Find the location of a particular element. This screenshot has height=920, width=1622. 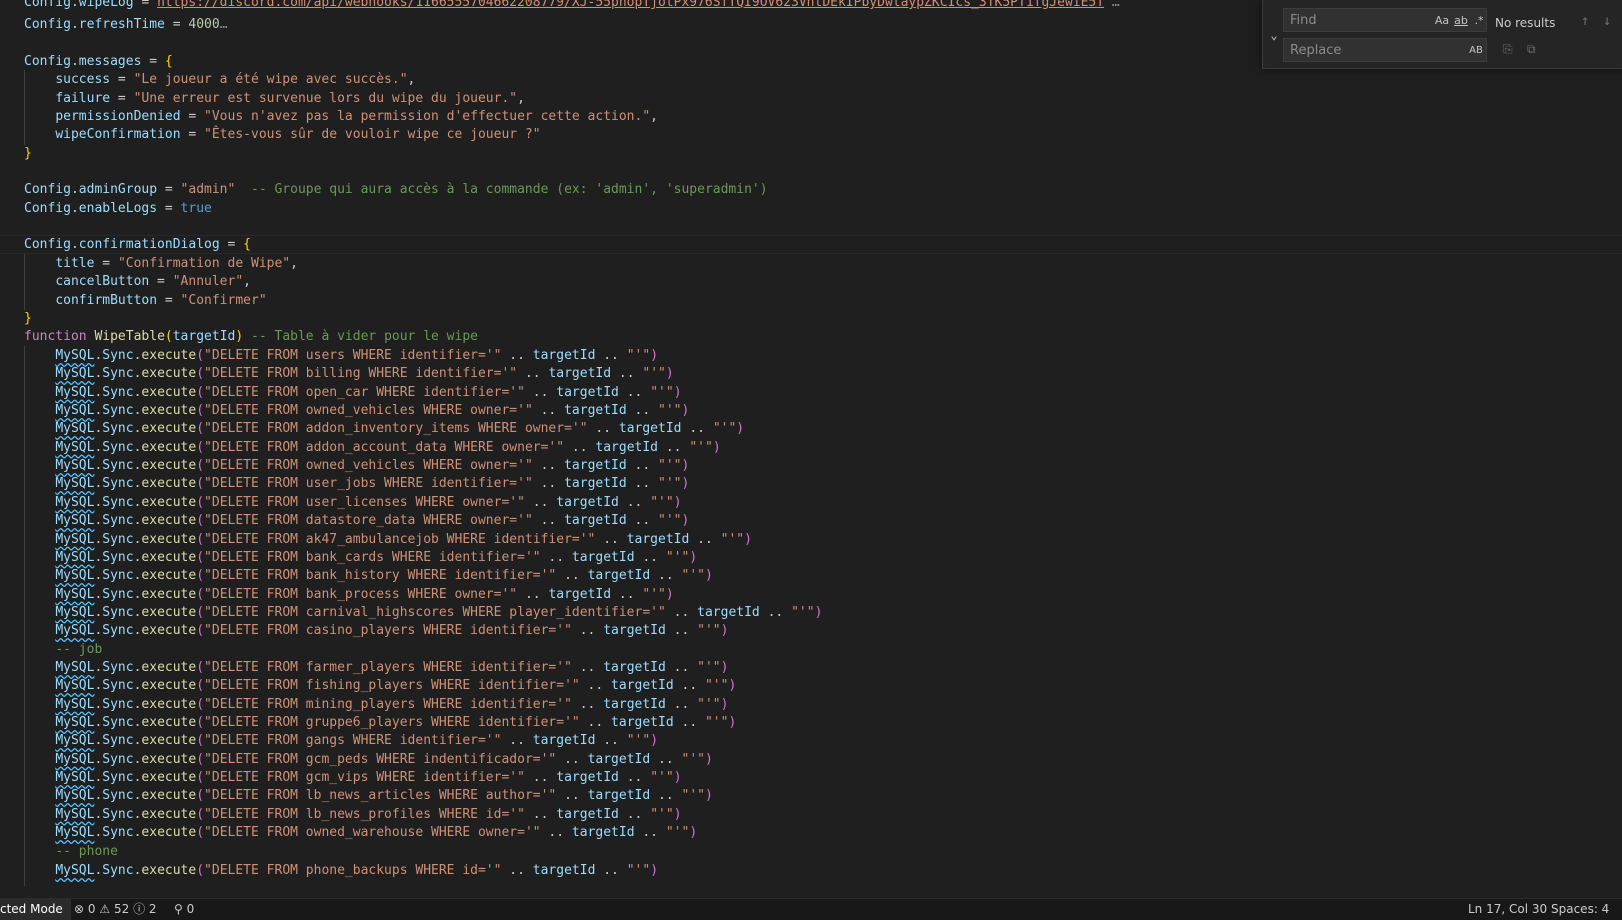

replace-box: AB is located at coordinates (1385, 50).